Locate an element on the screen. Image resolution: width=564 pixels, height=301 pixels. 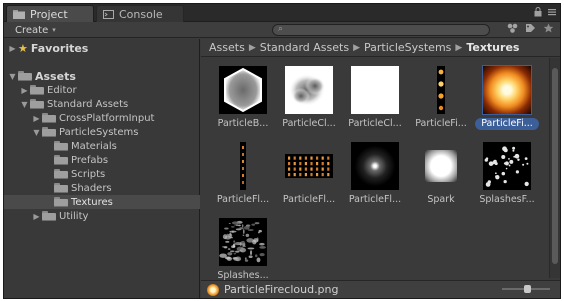
menu-icon is located at coordinates (552, 12).